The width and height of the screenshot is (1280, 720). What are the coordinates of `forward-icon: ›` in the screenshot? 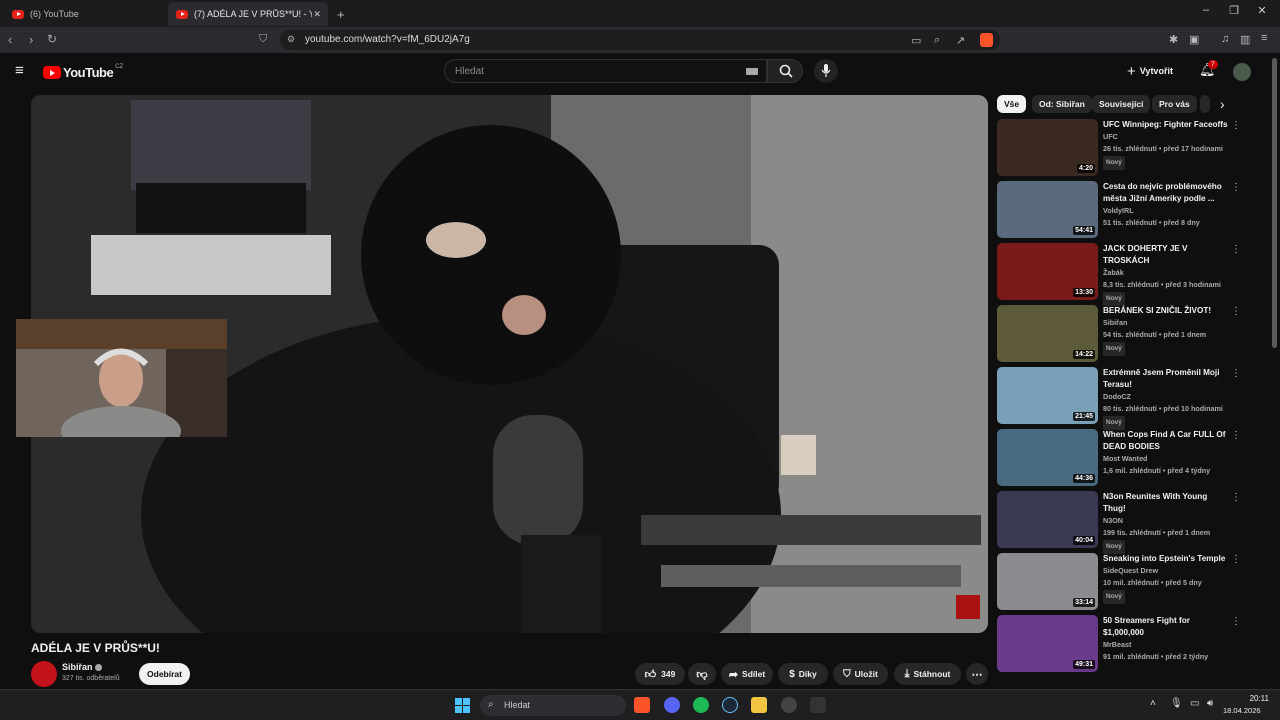 It's located at (31, 39).